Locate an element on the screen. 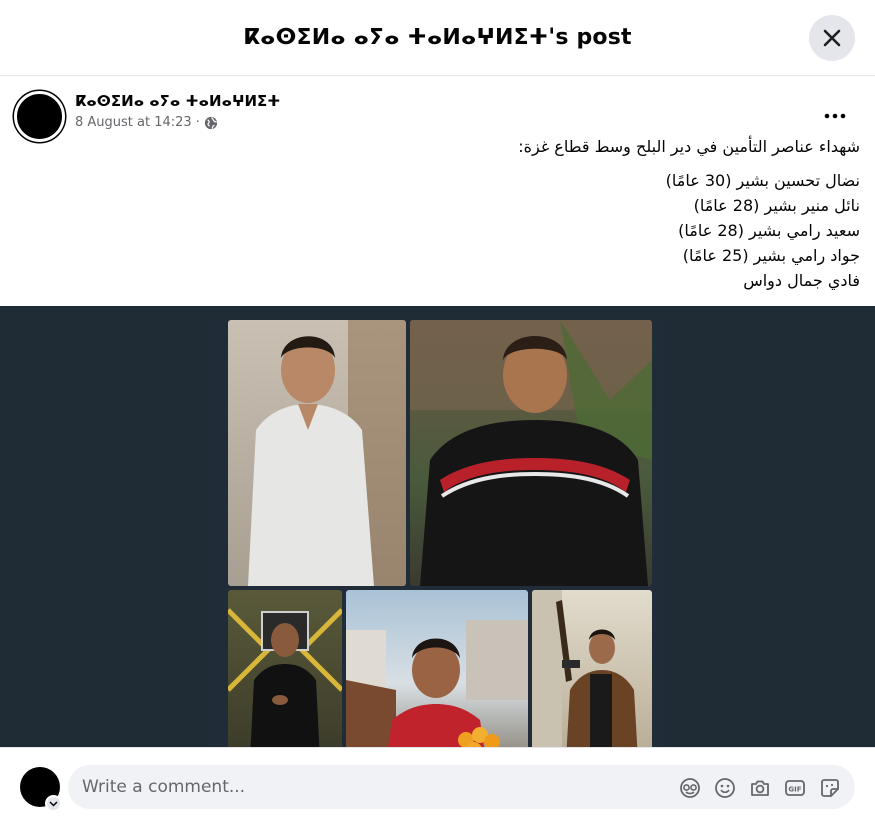 The height and width of the screenshot is (832, 875). comment-input: Write a comment... GIF is located at coordinates (461, 787).